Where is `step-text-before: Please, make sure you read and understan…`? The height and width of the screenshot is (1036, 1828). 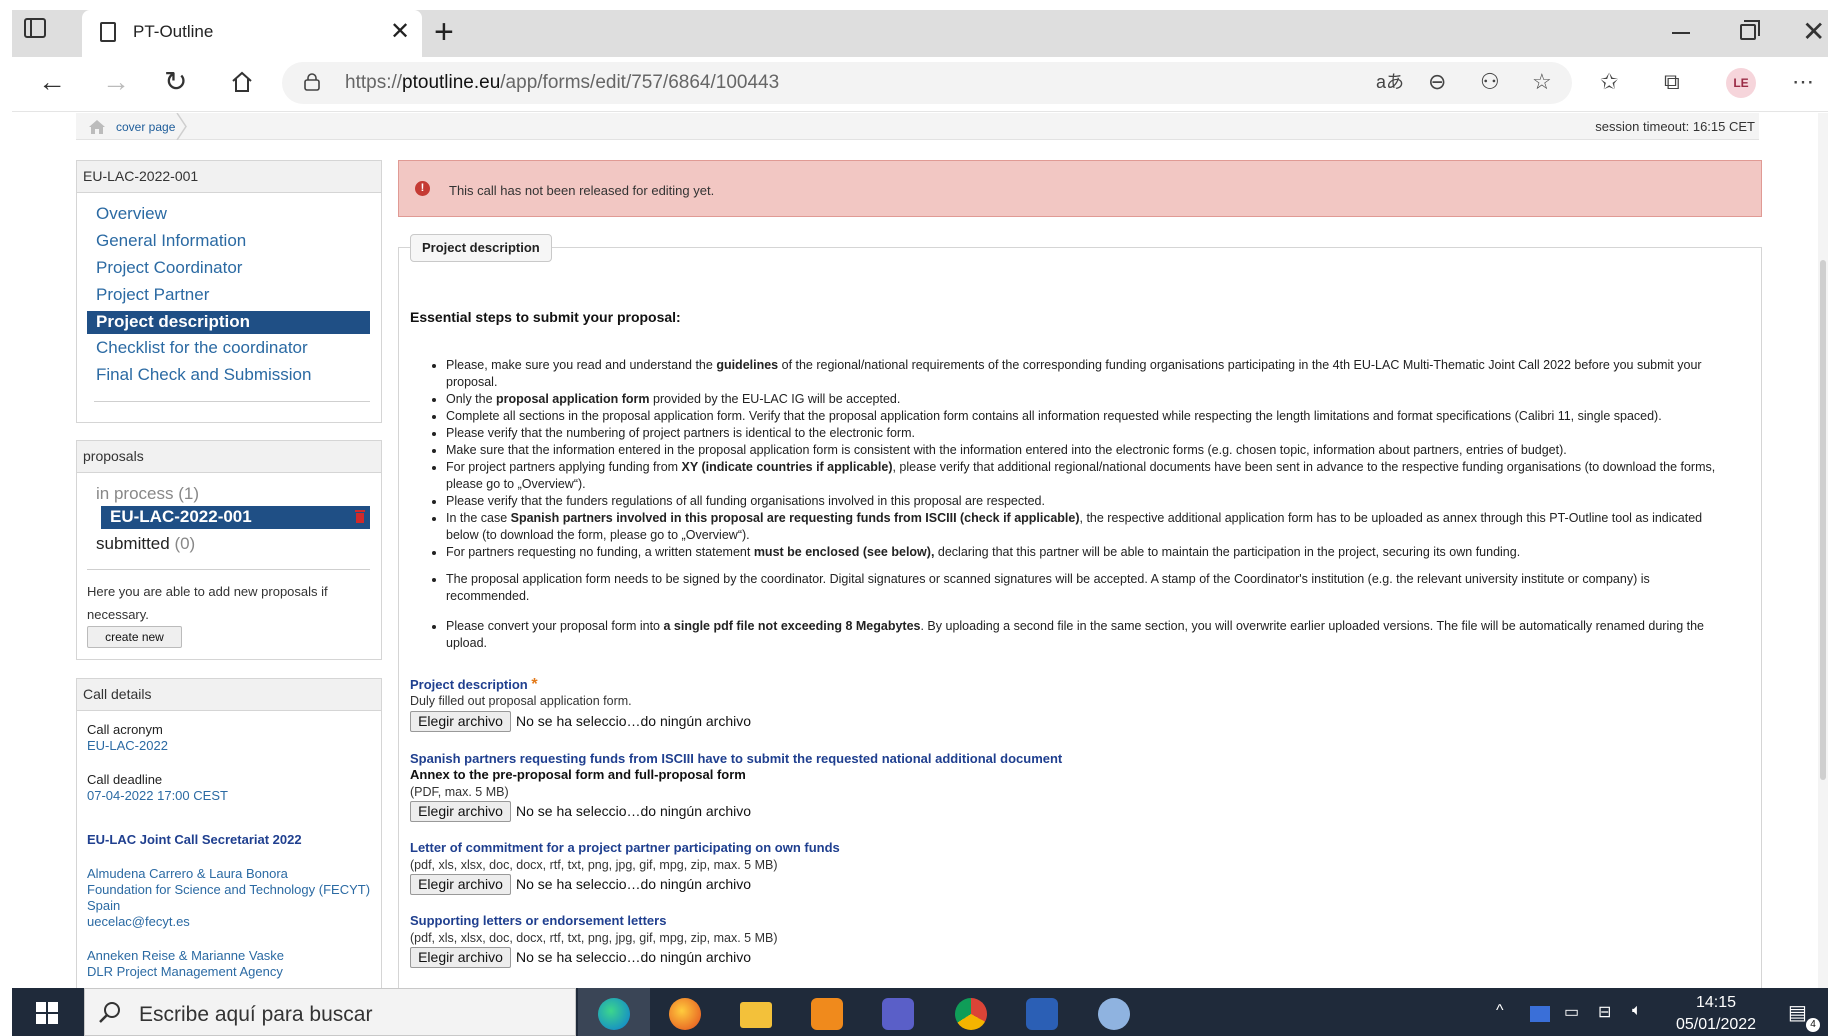
step-text-before: Please, make sure you read and understan… is located at coordinates (581, 365).